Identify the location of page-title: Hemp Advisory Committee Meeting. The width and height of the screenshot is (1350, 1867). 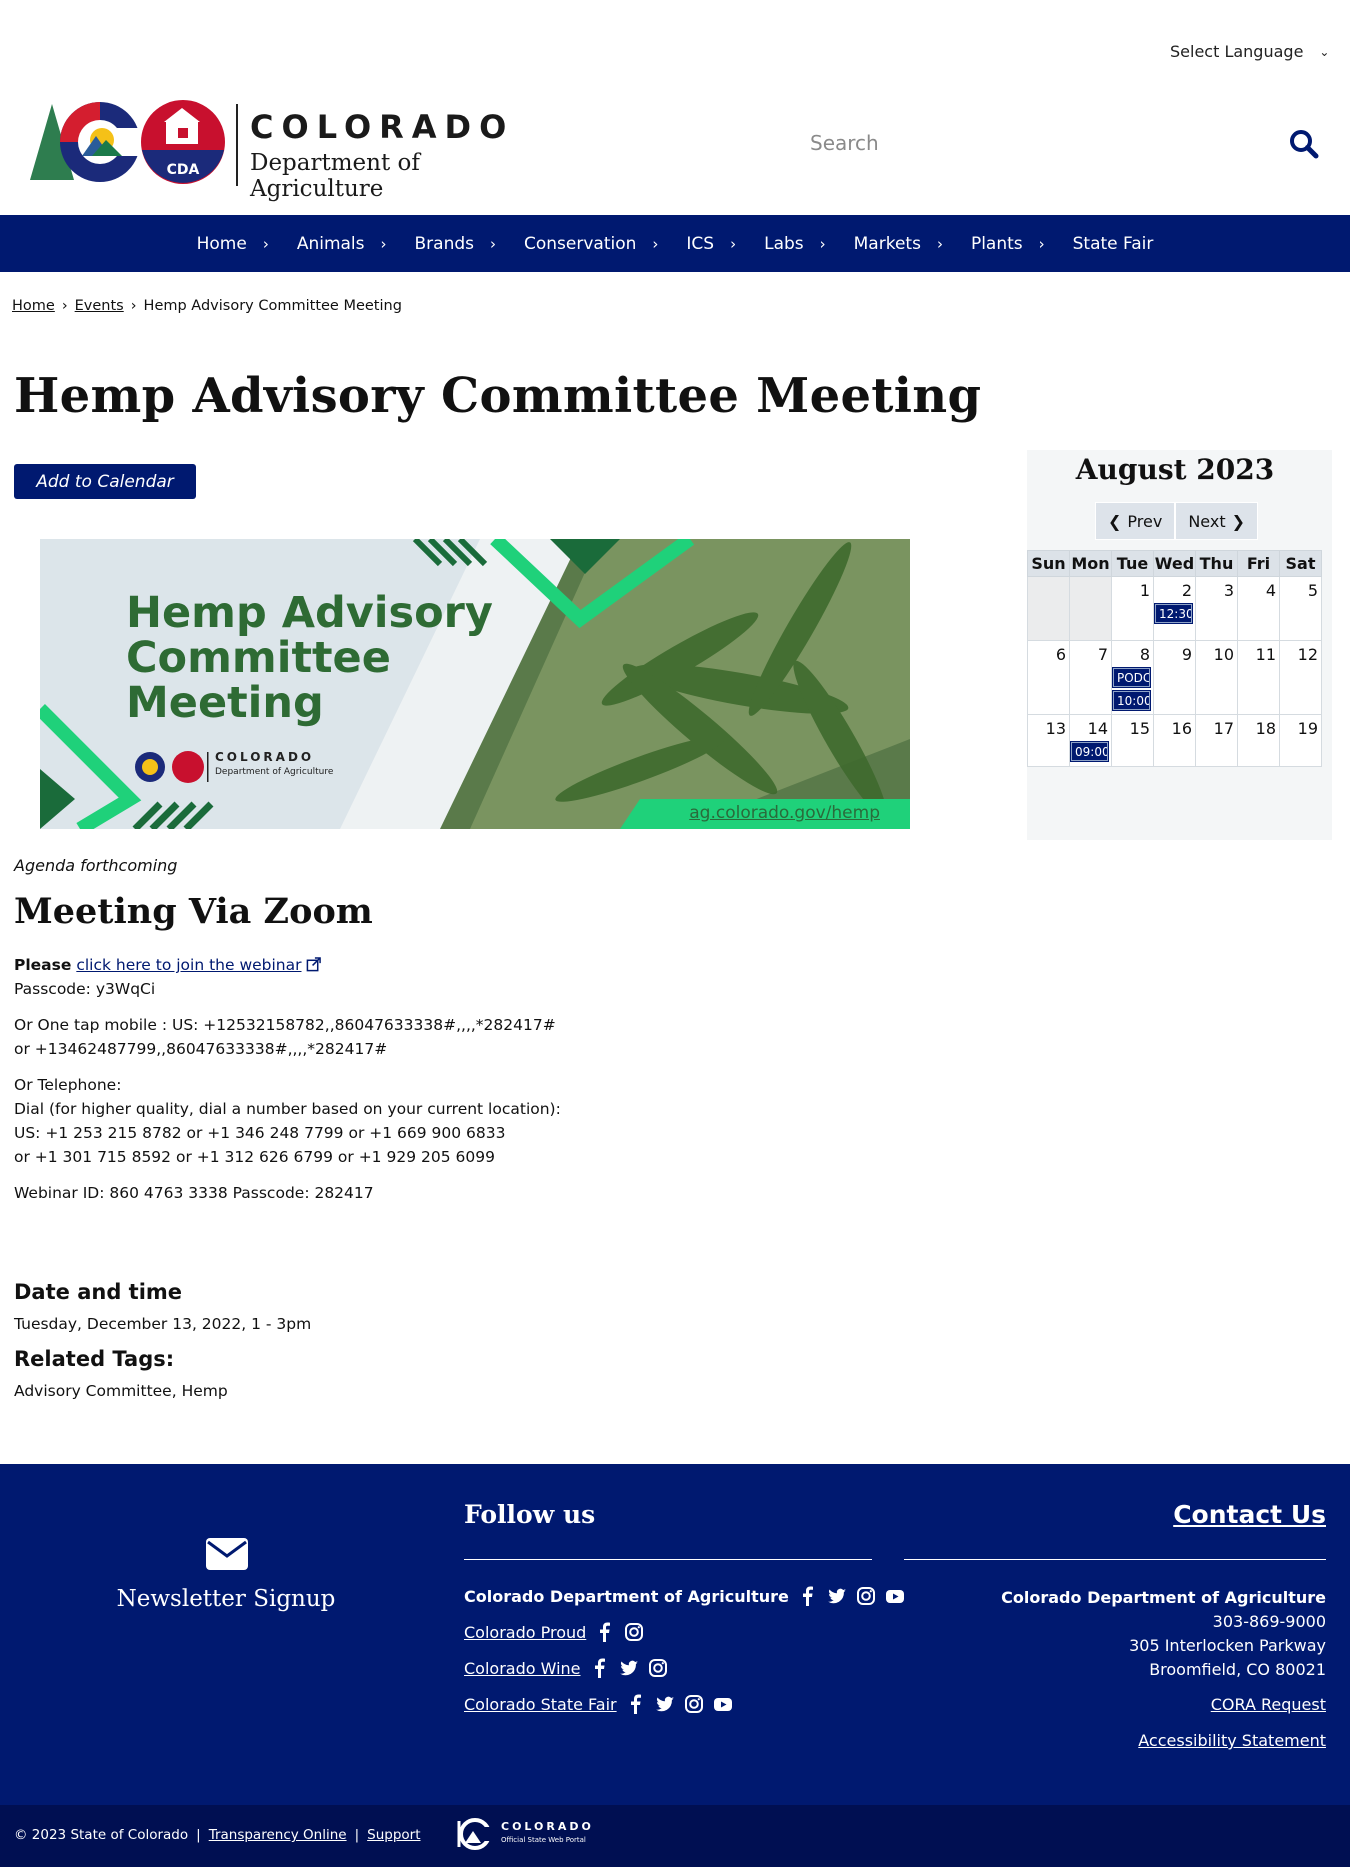
(498, 396).